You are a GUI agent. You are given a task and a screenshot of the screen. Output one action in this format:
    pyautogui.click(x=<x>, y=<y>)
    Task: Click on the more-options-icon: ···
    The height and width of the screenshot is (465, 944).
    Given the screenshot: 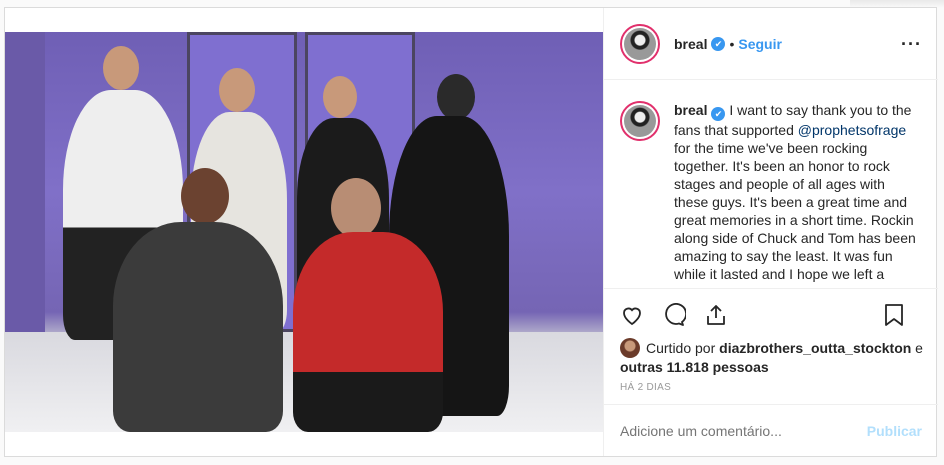 What is the action you would take?
    pyautogui.click(x=911, y=44)
    